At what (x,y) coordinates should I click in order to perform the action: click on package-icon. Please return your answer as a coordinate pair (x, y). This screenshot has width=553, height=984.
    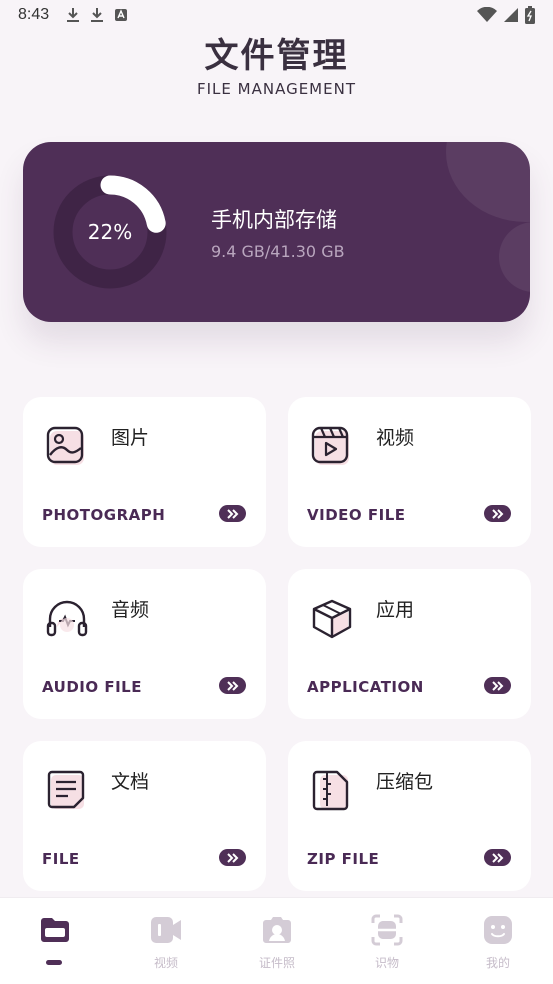
    Looking at the image, I should click on (332, 619).